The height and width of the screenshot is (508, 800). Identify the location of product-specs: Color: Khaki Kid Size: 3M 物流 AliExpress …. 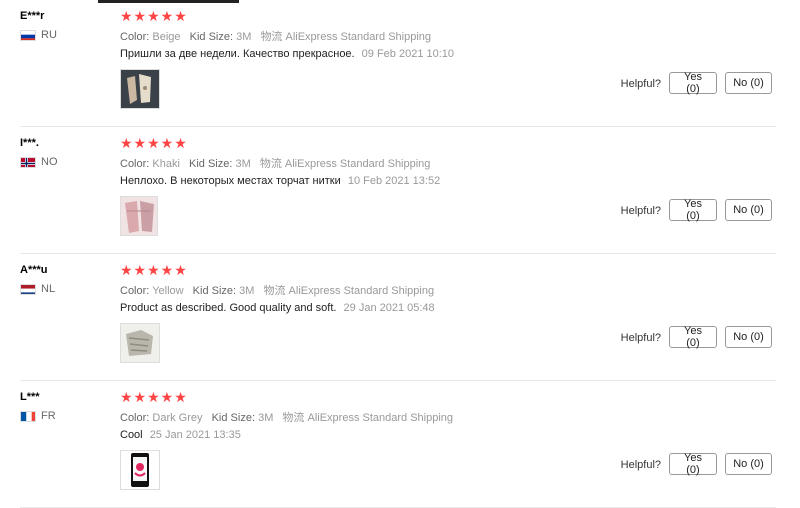
(275, 163).